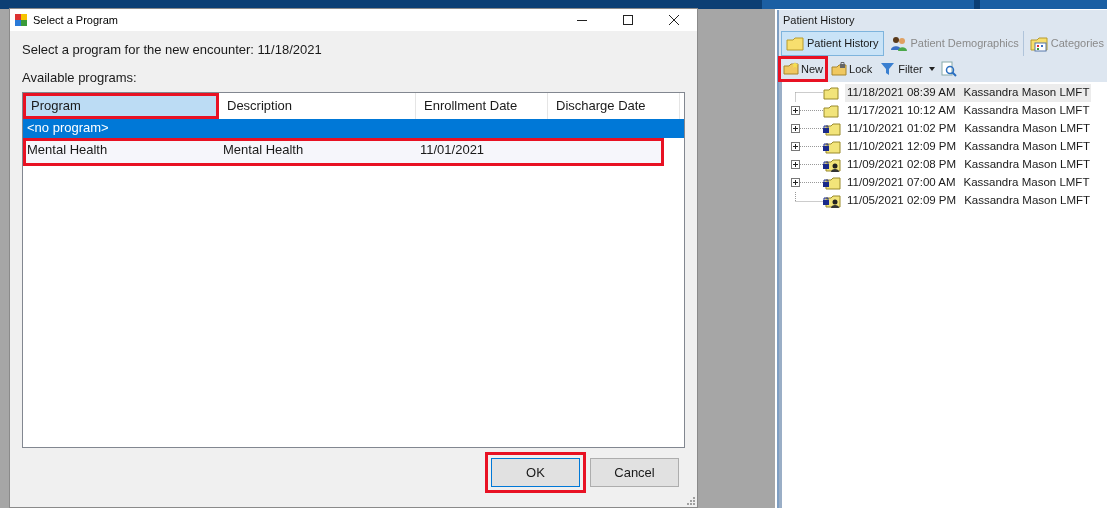 The width and height of the screenshot is (1107, 527). I want to click on toolbar-button: New, so click(803, 69).